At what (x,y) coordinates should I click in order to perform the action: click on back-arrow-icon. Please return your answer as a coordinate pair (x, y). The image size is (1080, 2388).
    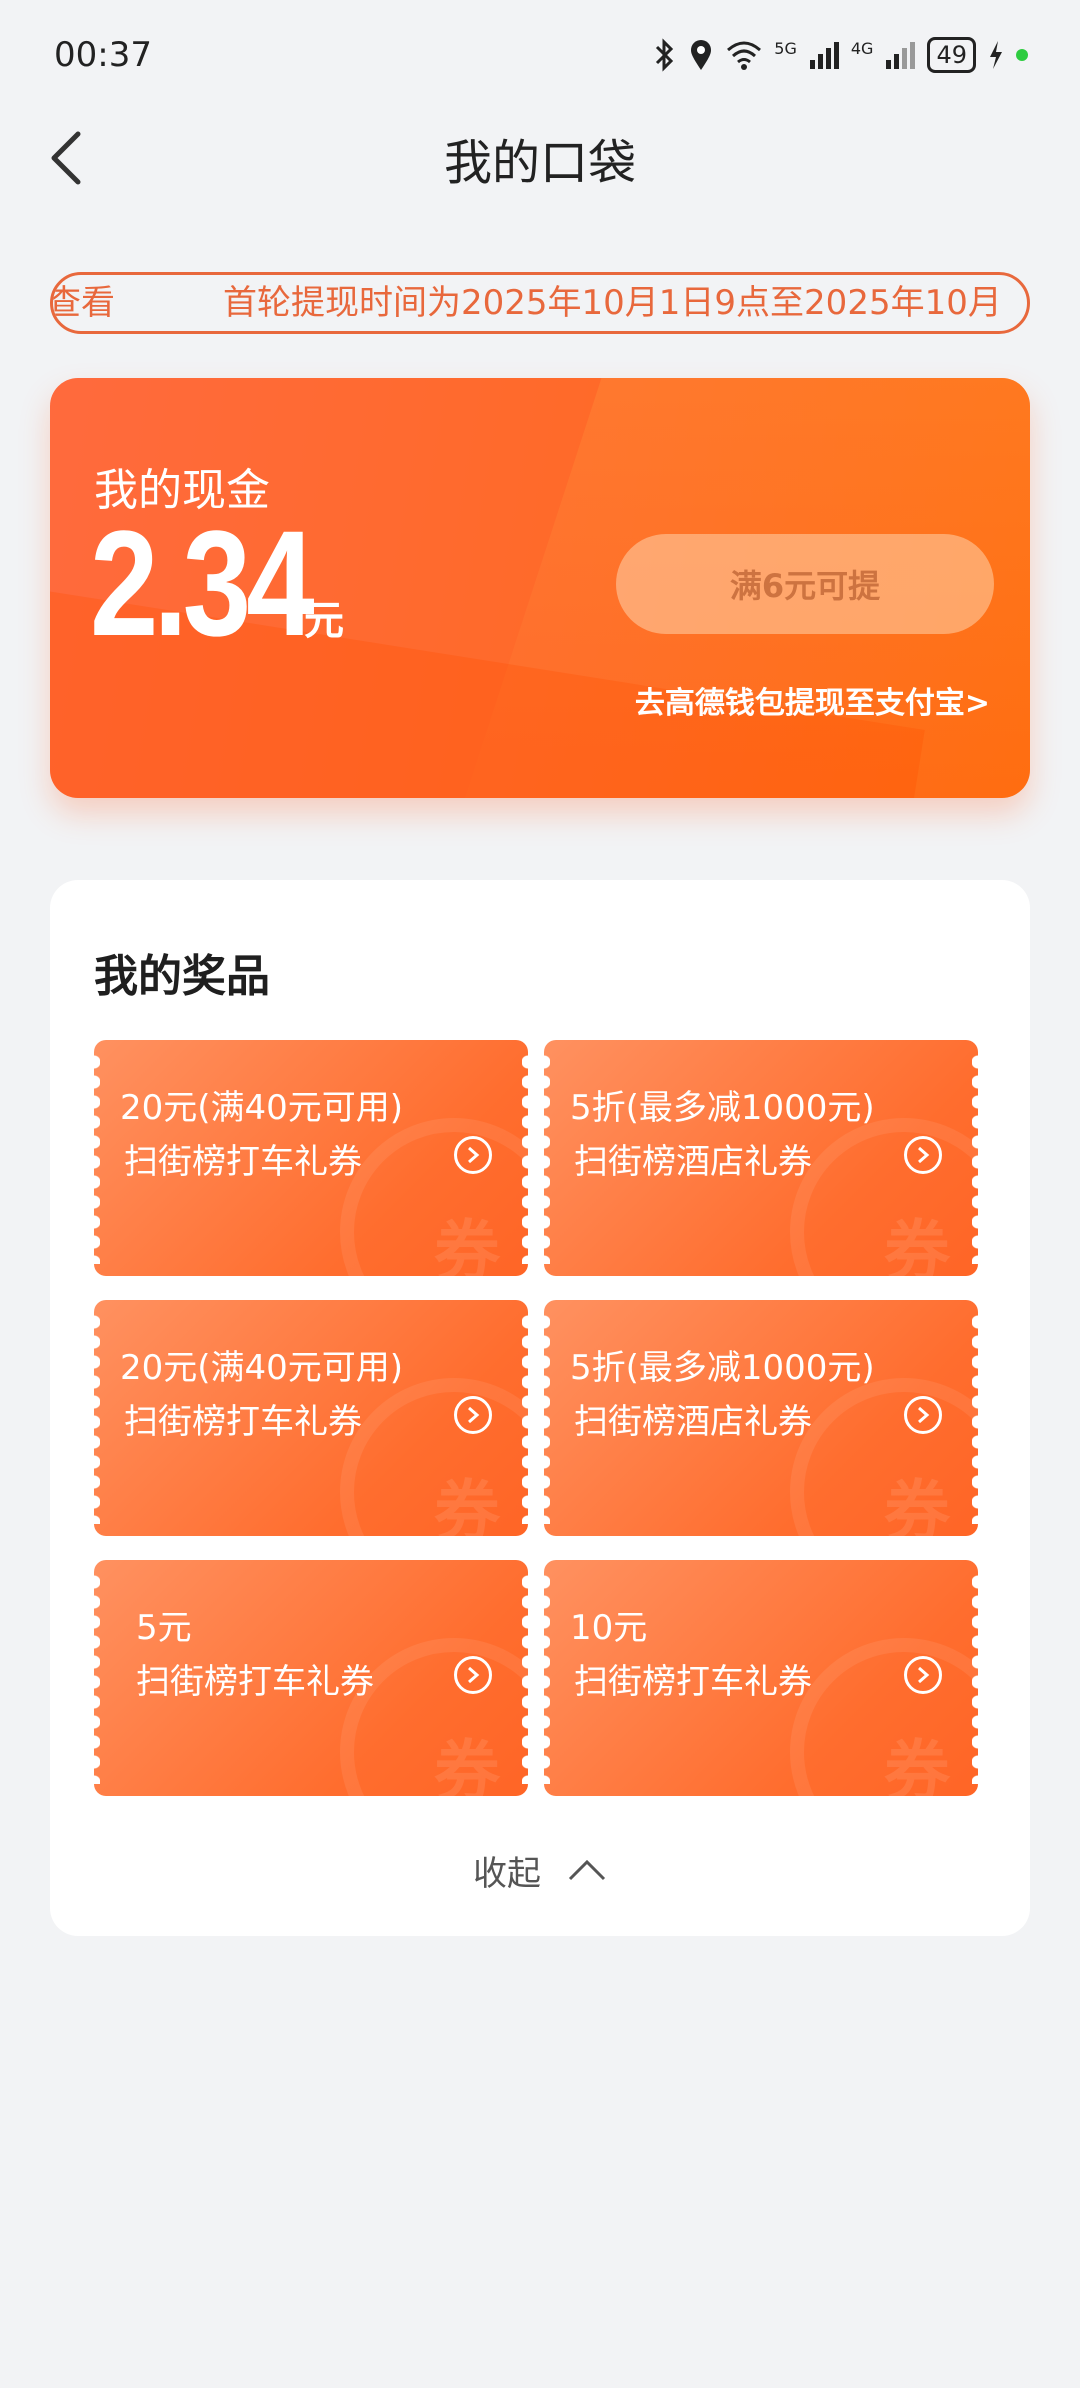
    Looking at the image, I should click on (66, 158).